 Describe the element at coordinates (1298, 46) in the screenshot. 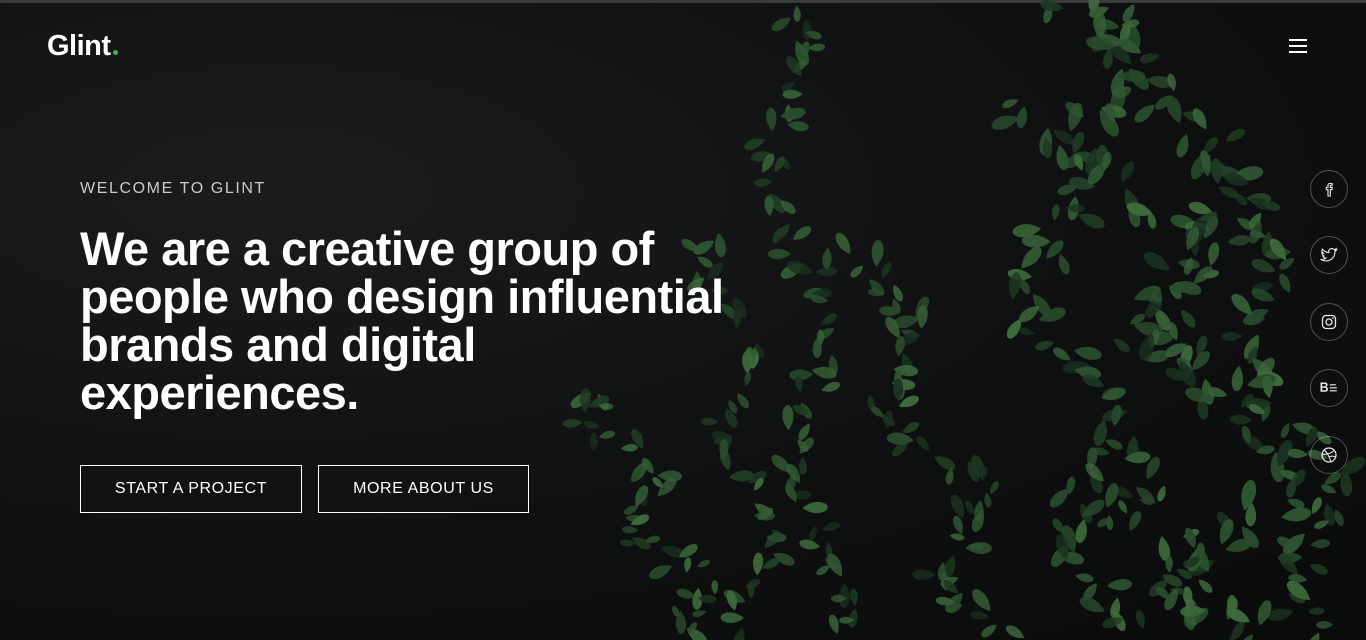

I see `hamburger-menu-icon` at that location.